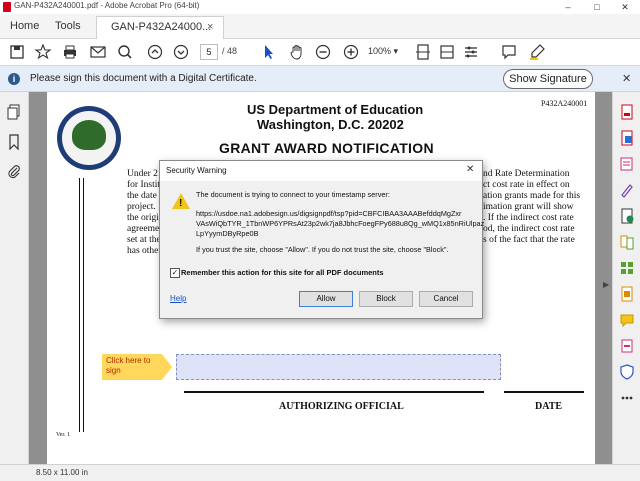  I want to click on minimize-button: –, so click(568, 7).